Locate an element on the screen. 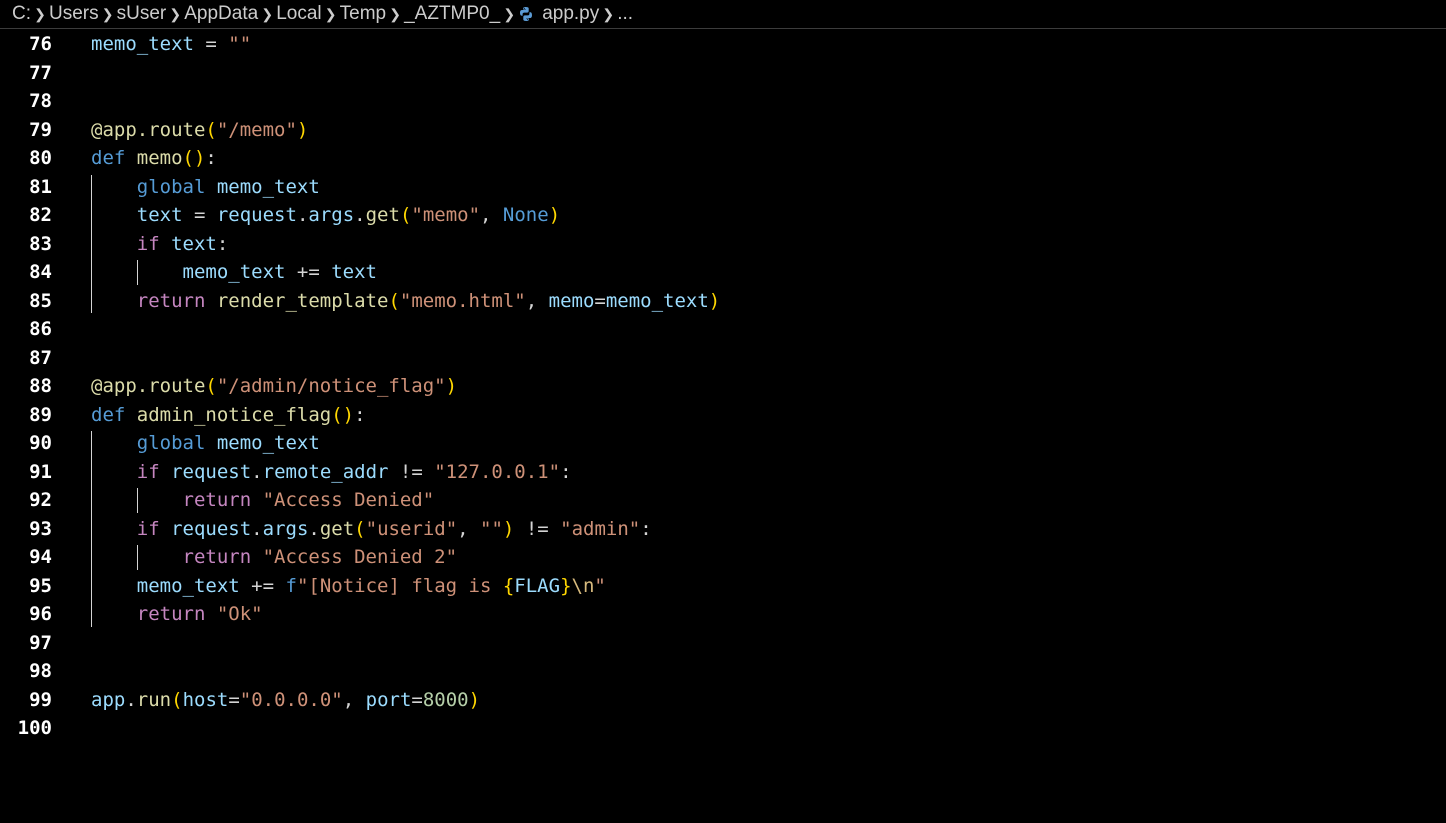 The height and width of the screenshot is (823, 1446). code-line: 78 is located at coordinates (723, 101).